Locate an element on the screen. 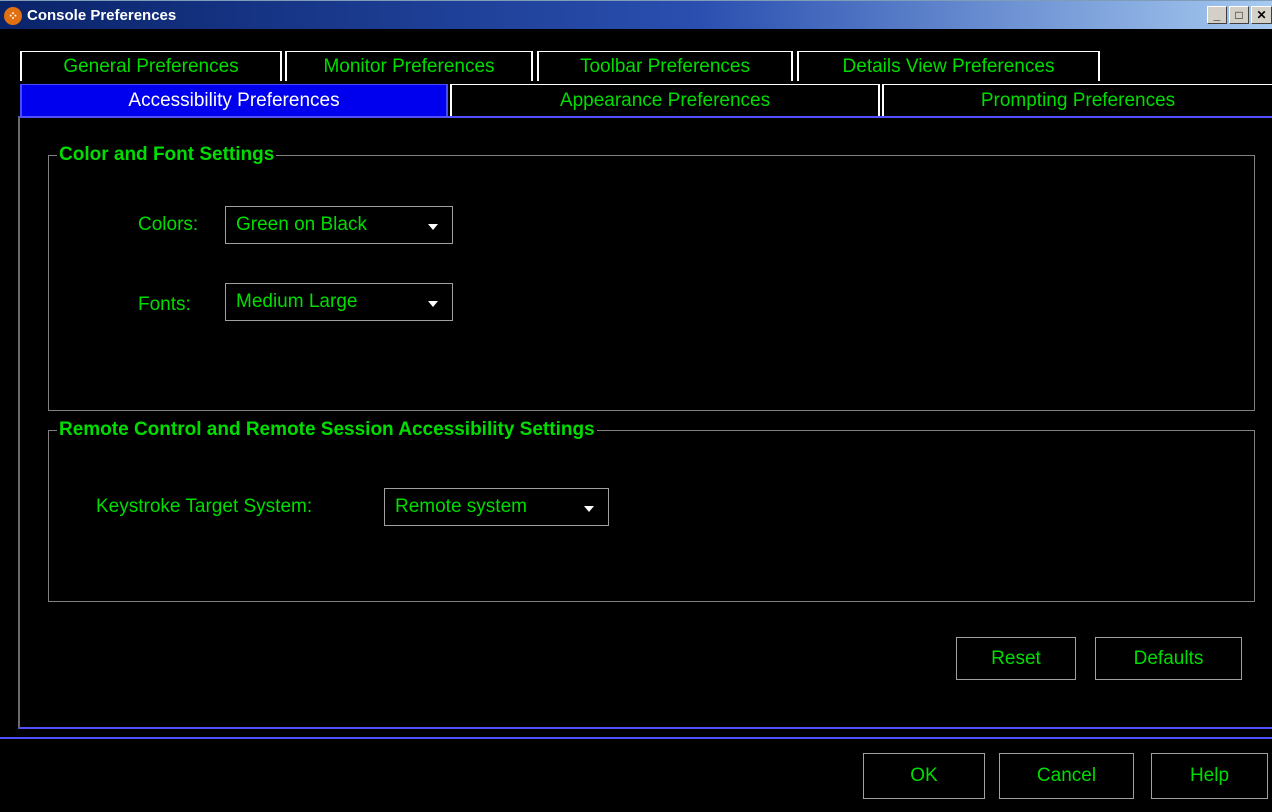 This screenshot has width=1272, height=812. defaults-button: Defaults is located at coordinates (1168, 658).